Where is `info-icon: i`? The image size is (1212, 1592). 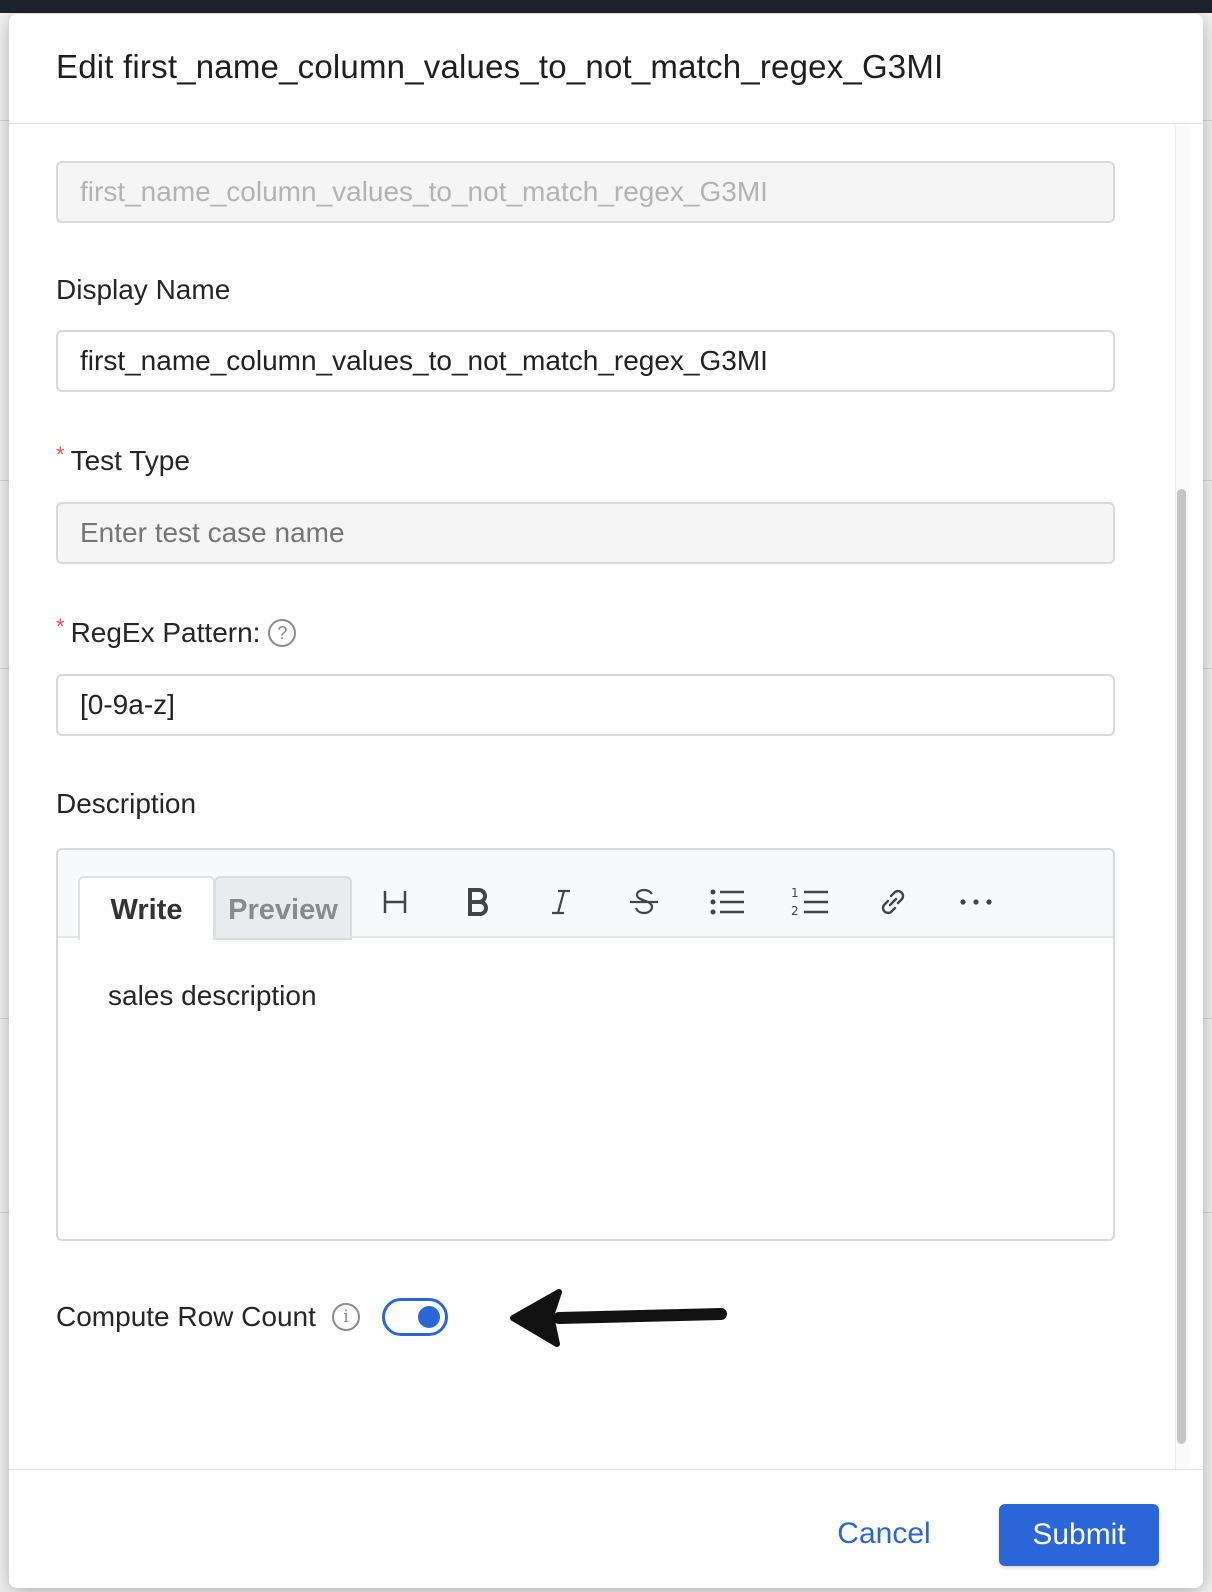
info-icon: i is located at coordinates (345, 1317).